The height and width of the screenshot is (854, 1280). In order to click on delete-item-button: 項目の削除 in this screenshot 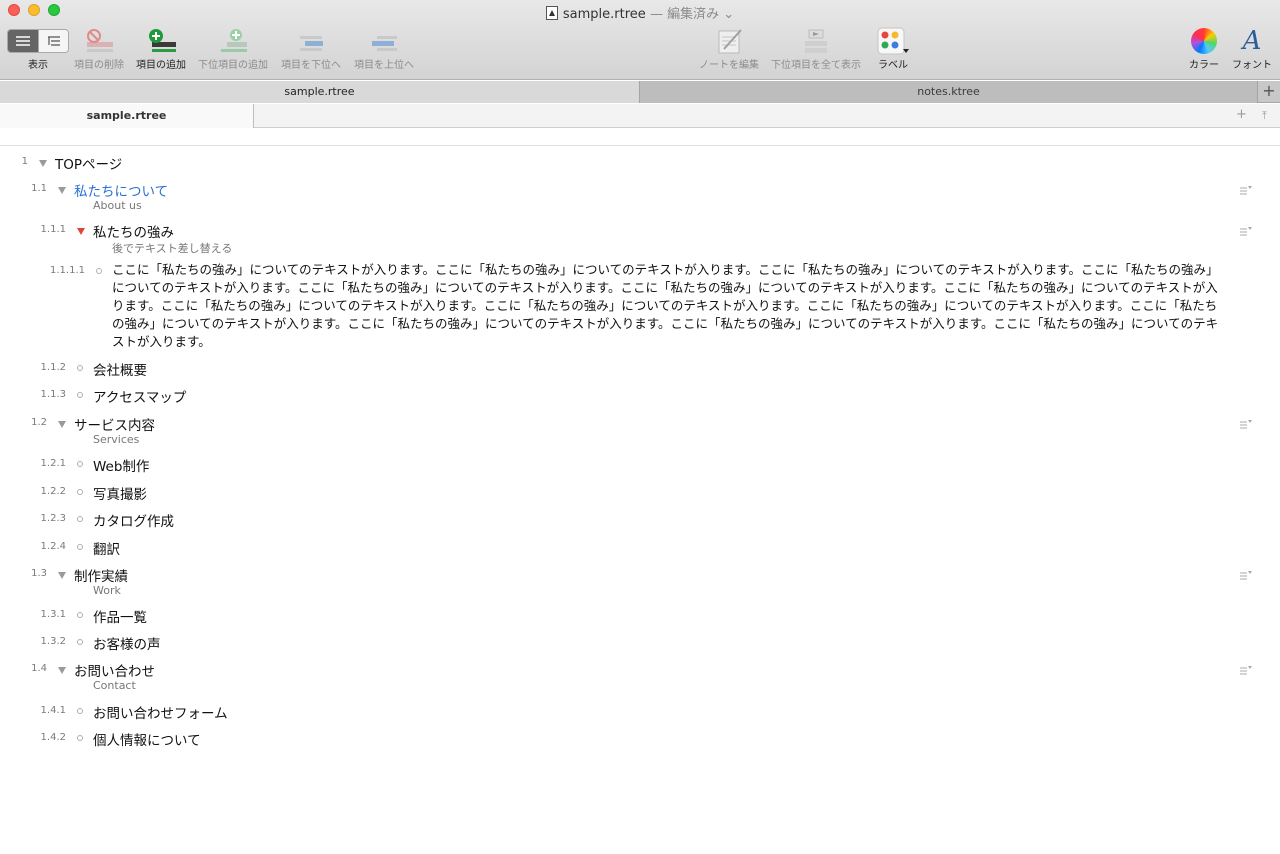, I will do `click(99, 49)`.